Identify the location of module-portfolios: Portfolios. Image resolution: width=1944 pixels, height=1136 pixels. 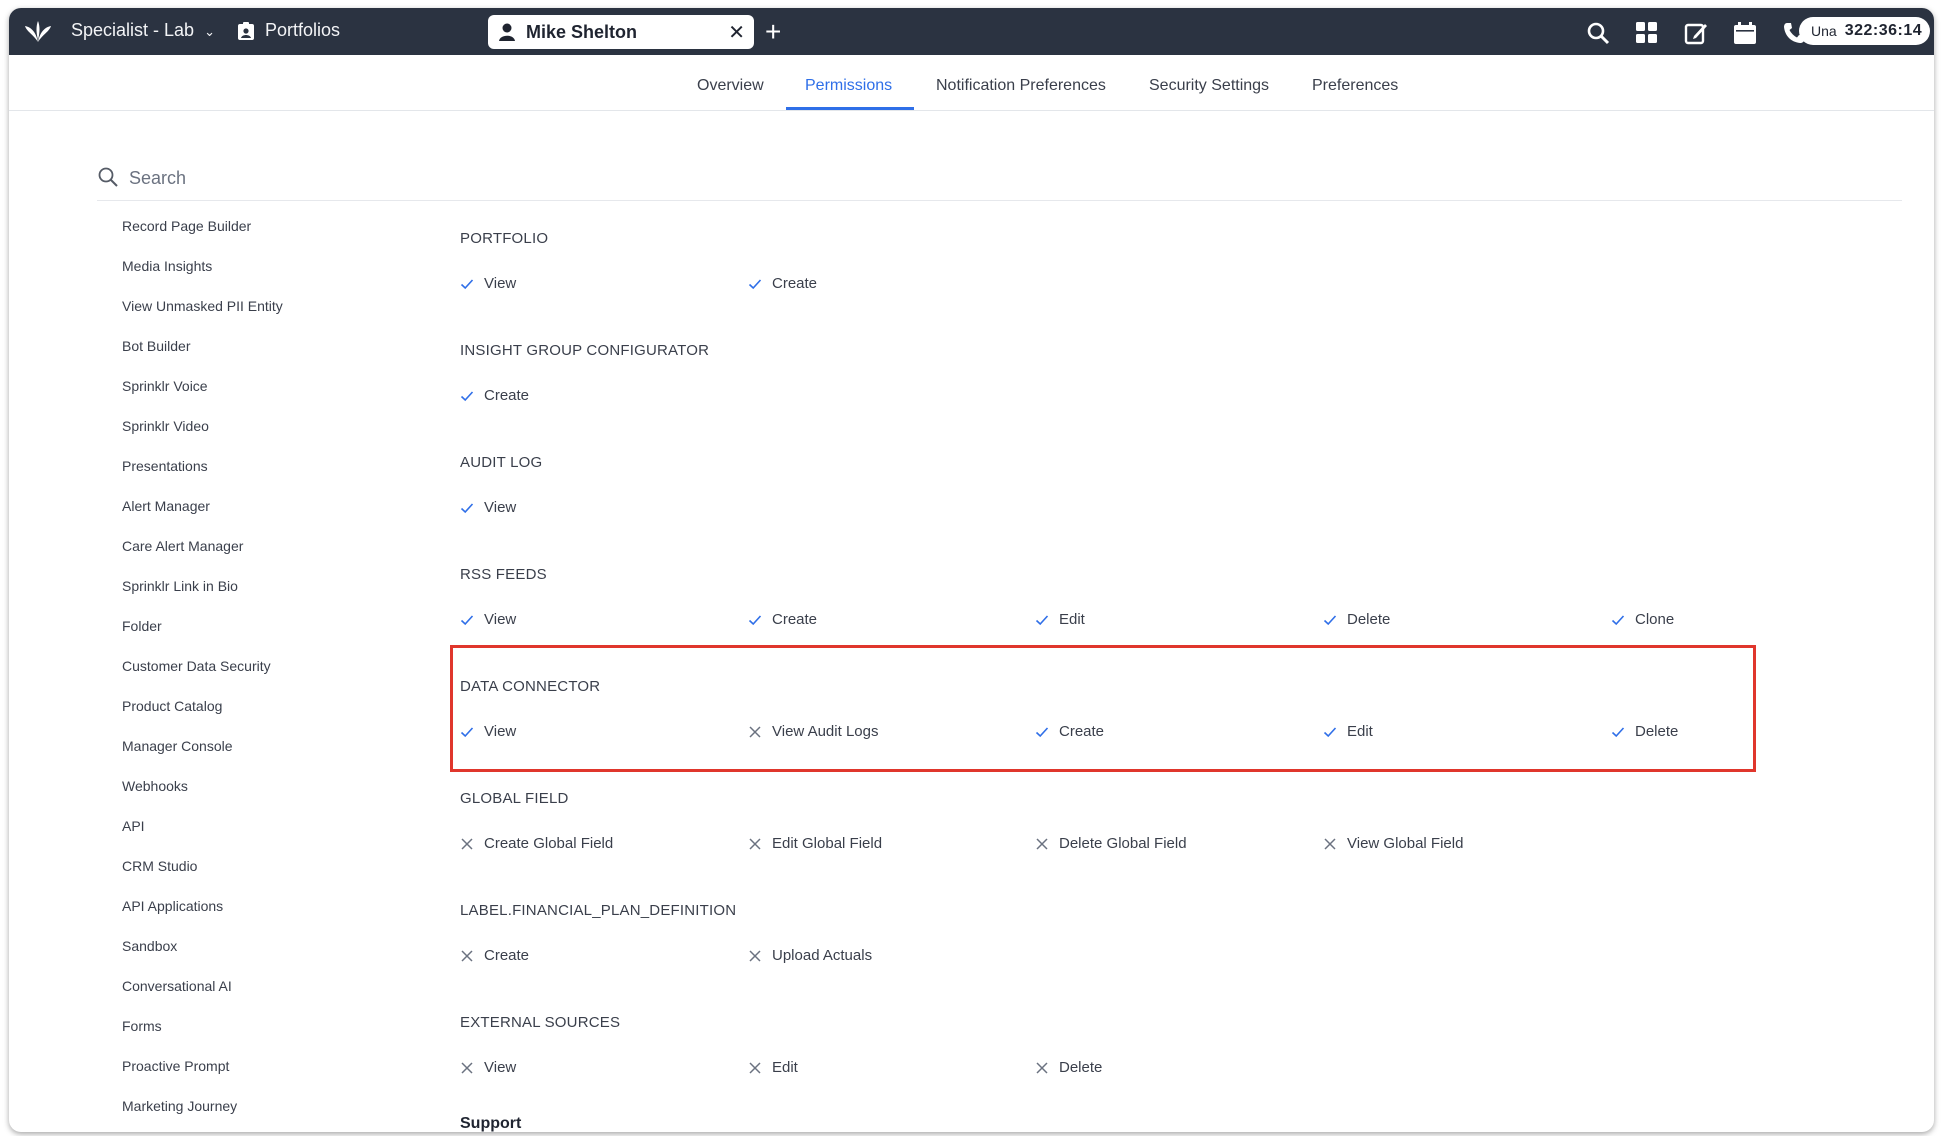
(288, 30).